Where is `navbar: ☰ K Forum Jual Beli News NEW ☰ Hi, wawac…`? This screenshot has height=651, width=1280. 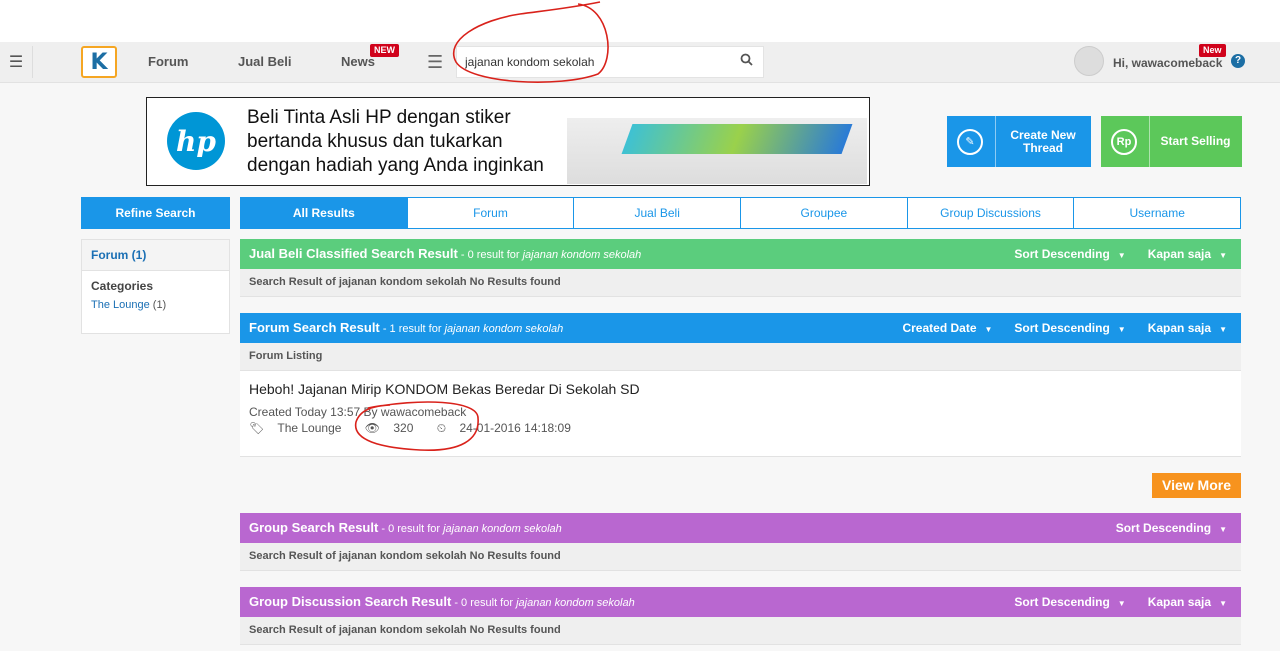 navbar: ☰ K Forum Jual Beli News NEW ☰ Hi, wawac… is located at coordinates (640, 62).